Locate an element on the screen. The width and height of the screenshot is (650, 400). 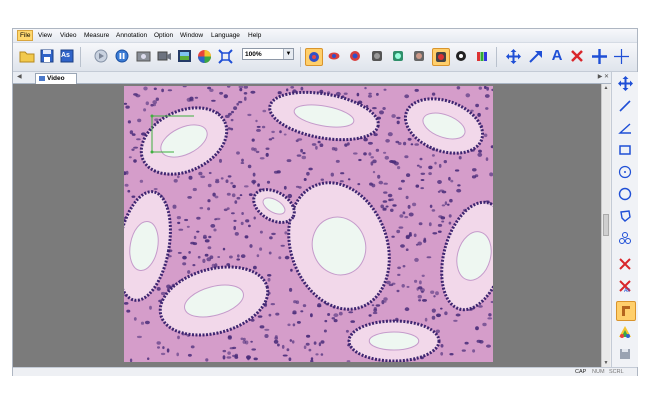
tab-label: Video is located at coordinates (56, 78).